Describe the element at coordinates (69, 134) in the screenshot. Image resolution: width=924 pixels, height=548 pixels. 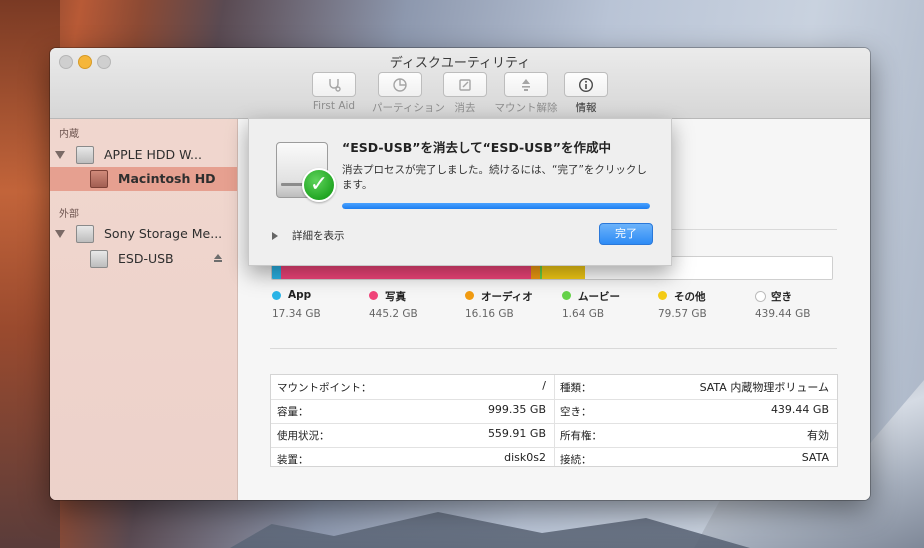
I see `internal-section-header: 内蔵` at that location.